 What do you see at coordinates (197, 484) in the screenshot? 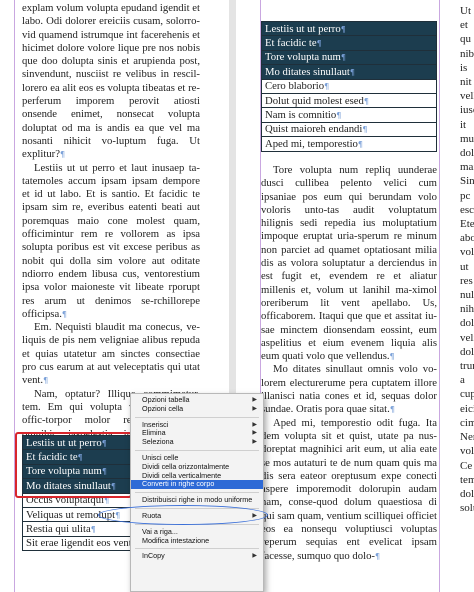
I see `menu-item-converti-in-righe-corpo: Converti in righe corpo` at bounding box center [197, 484].